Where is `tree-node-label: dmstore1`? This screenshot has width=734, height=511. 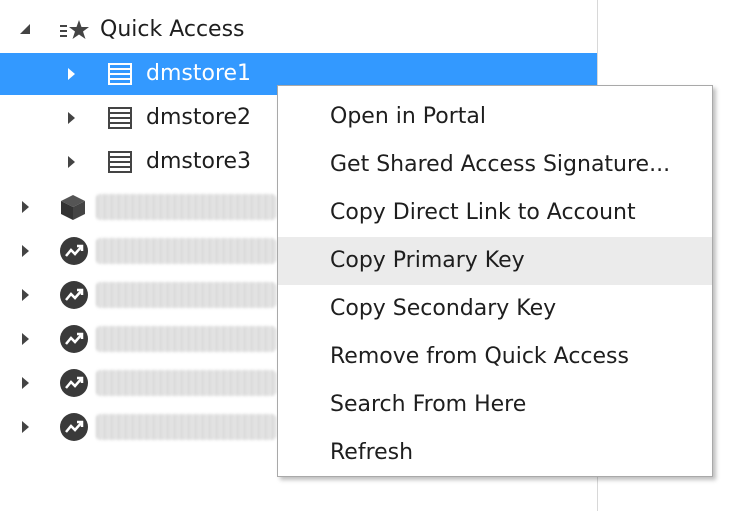
tree-node-label: dmstore1 is located at coordinates (199, 73).